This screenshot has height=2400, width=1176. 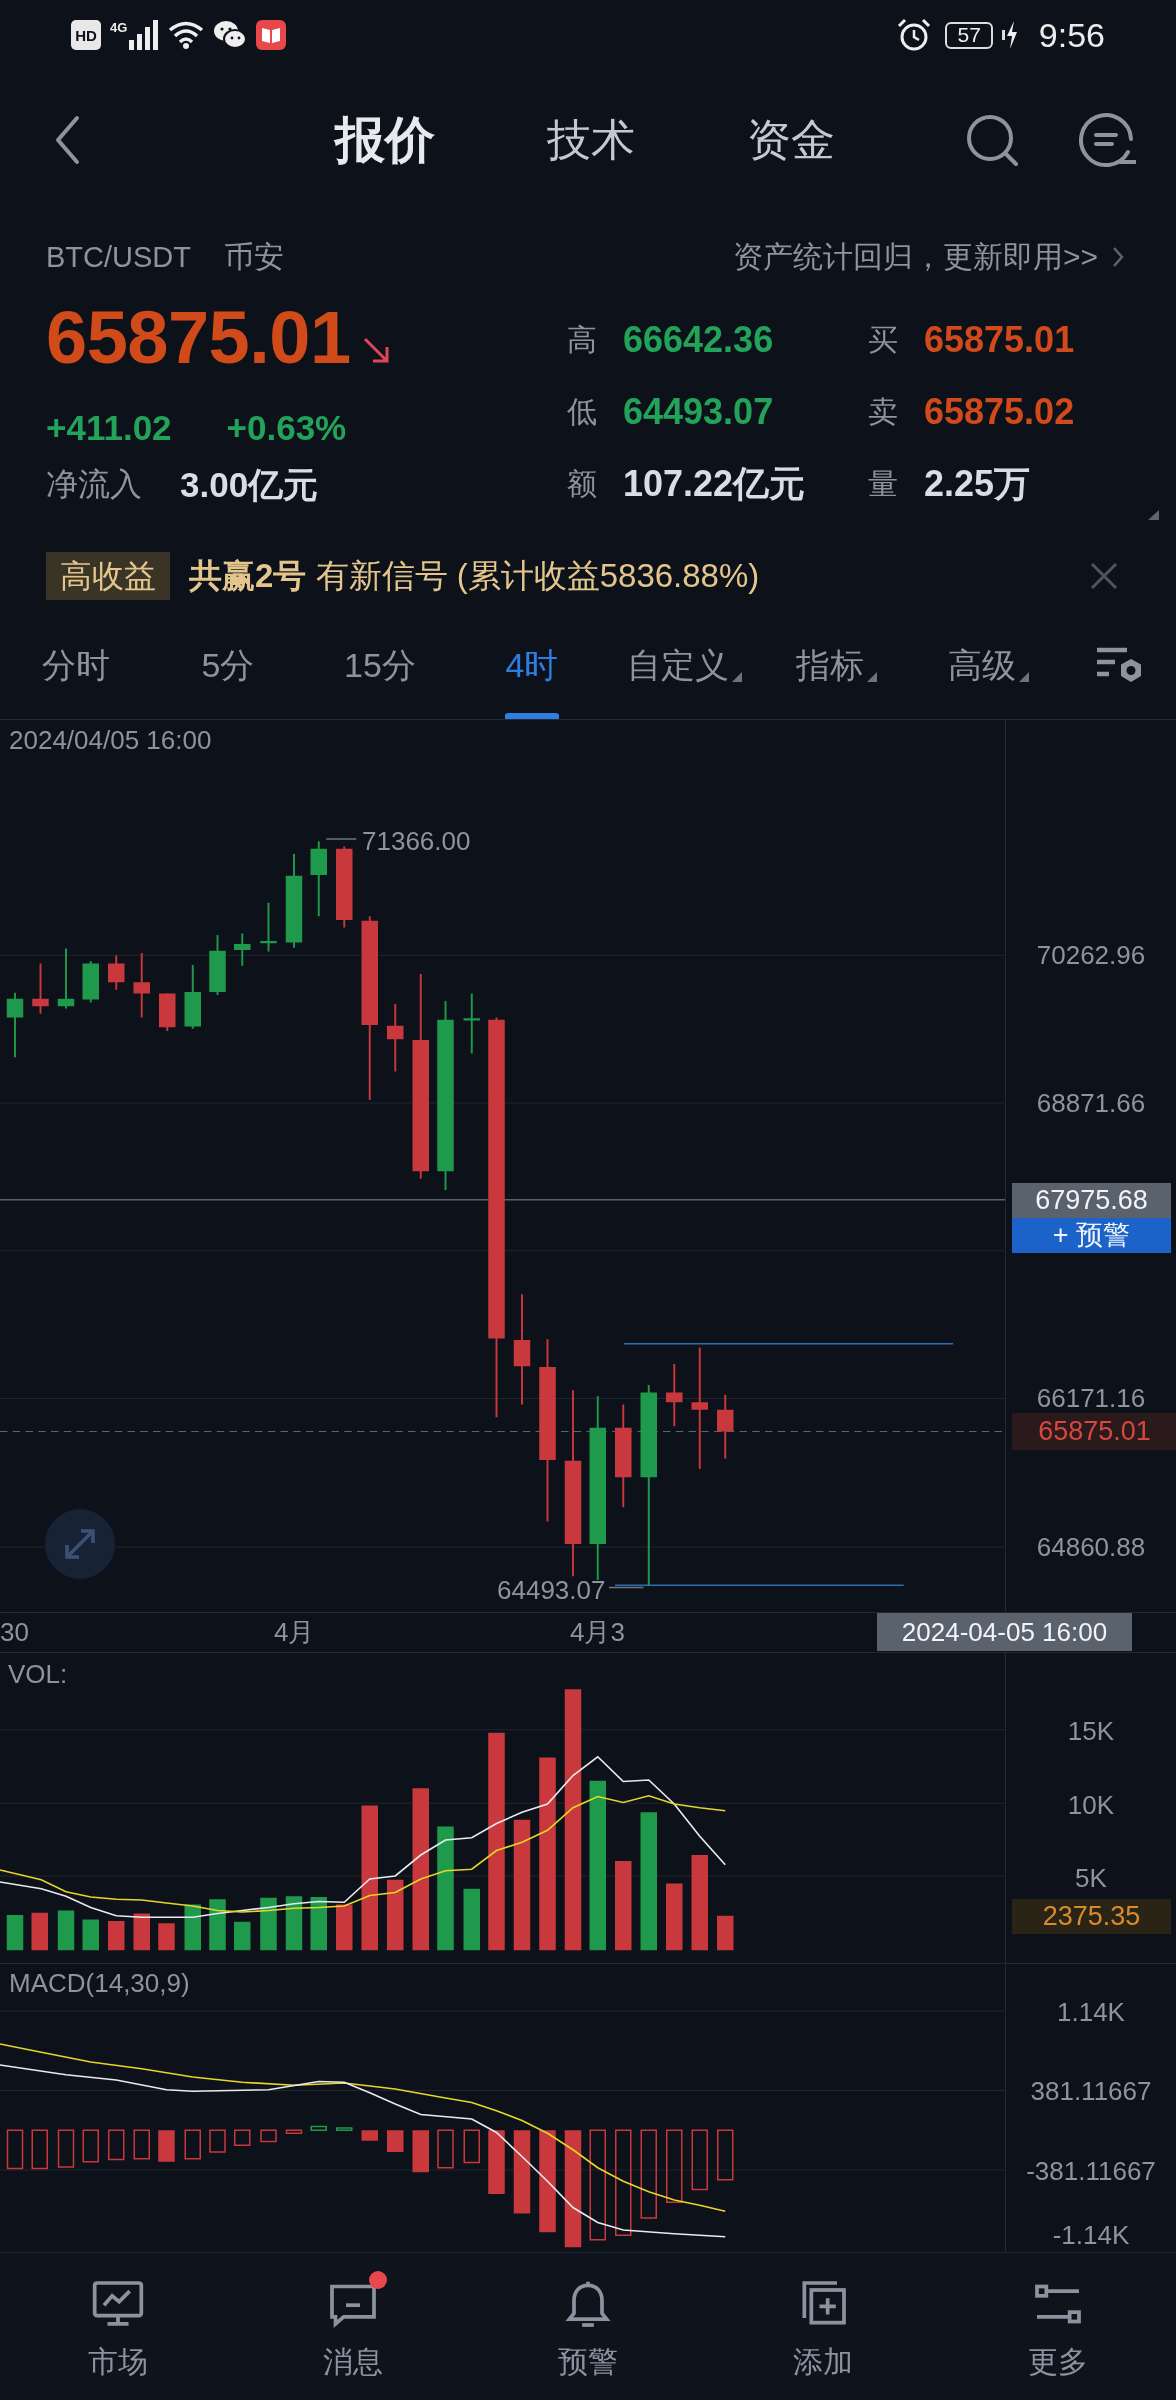 What do you see at coordinates (249, 484) in the screenshot?
I see `net-inflow-value: 3.00亿元` at bounding box center [249, 484].